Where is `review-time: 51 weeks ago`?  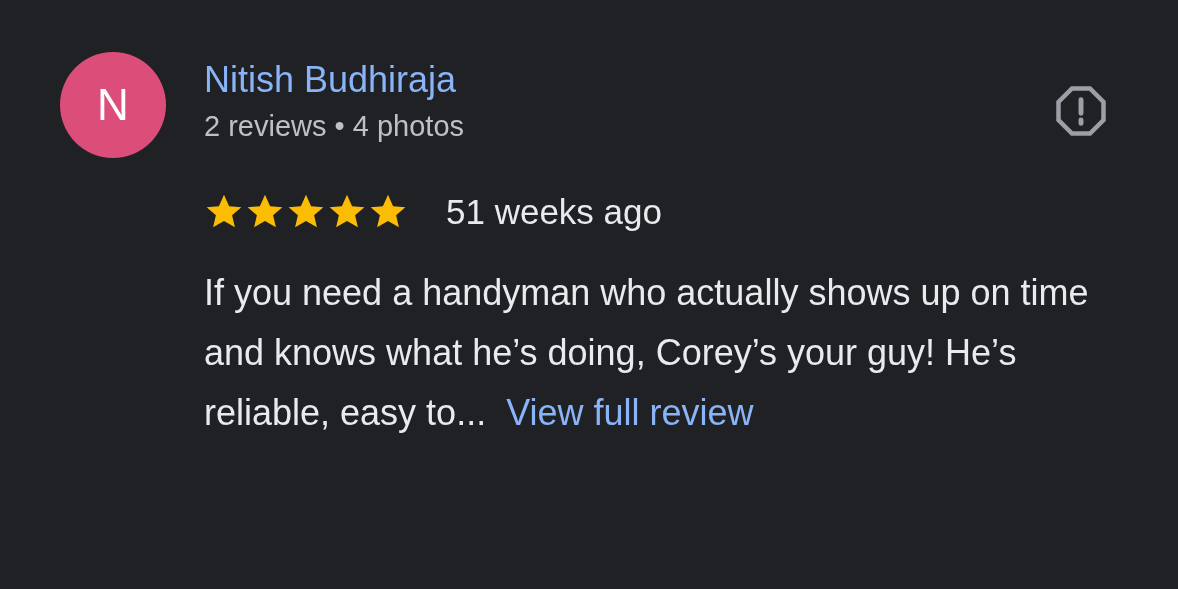
review-time: 51 weeks ago is located at coordinates (554, 212).